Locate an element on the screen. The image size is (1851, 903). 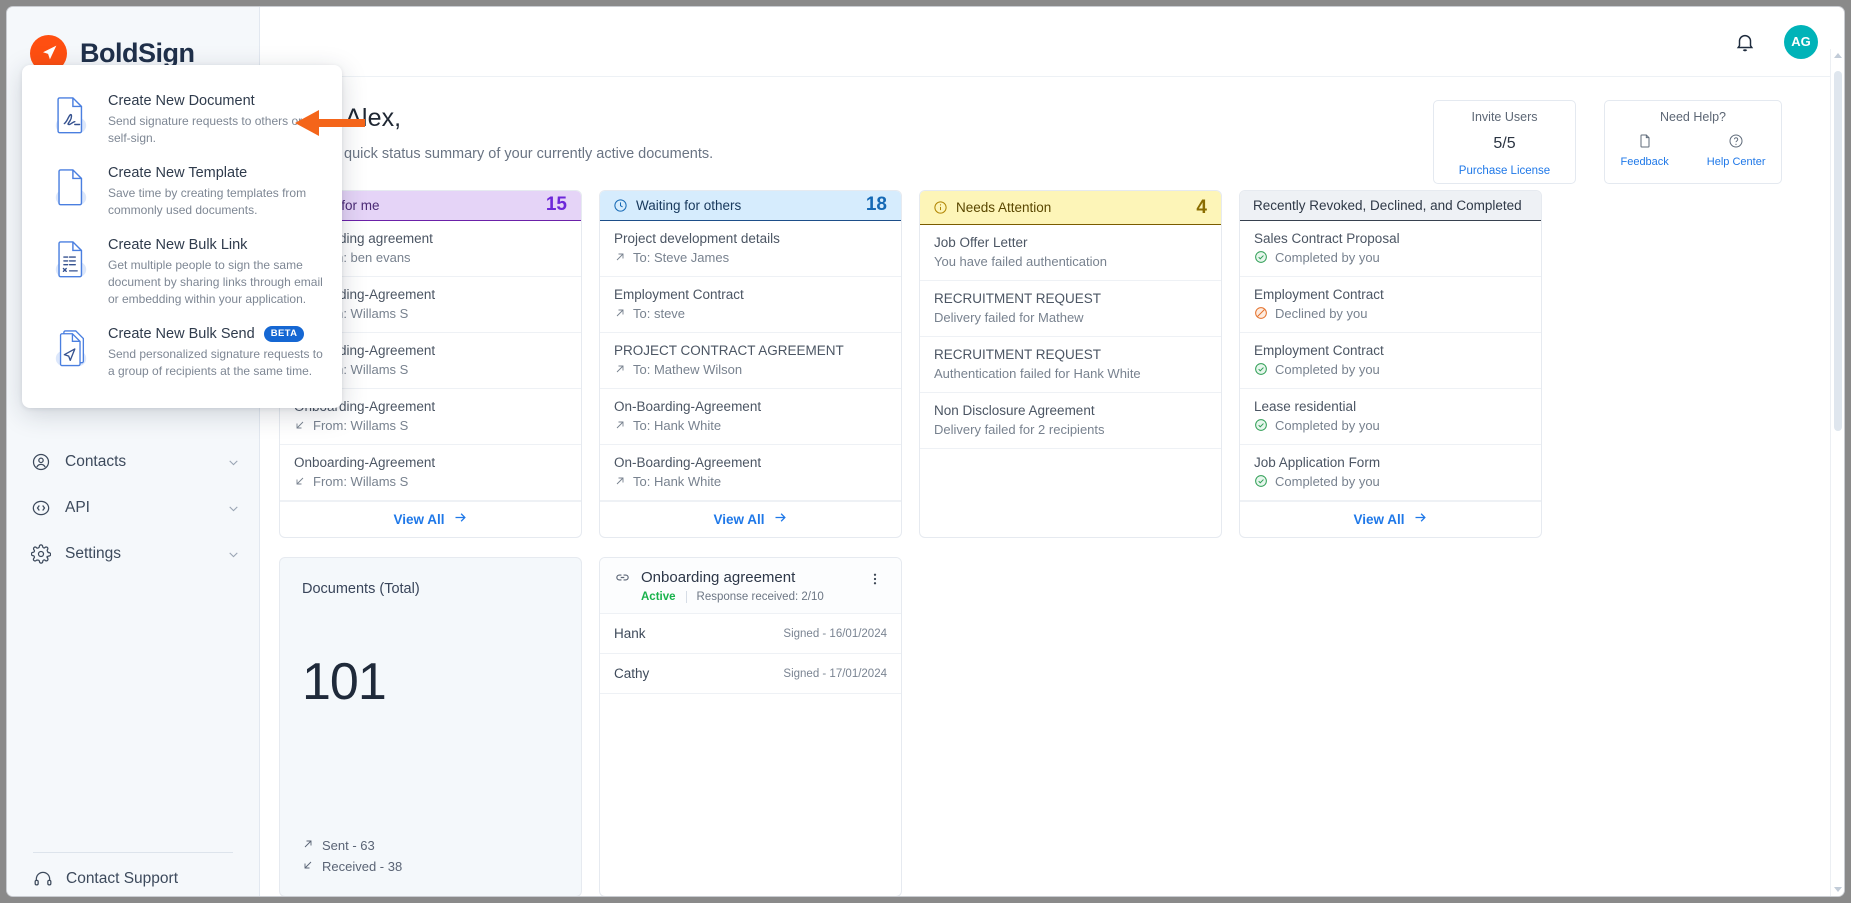
info-circle-icon is located at coordinates (940, 207).